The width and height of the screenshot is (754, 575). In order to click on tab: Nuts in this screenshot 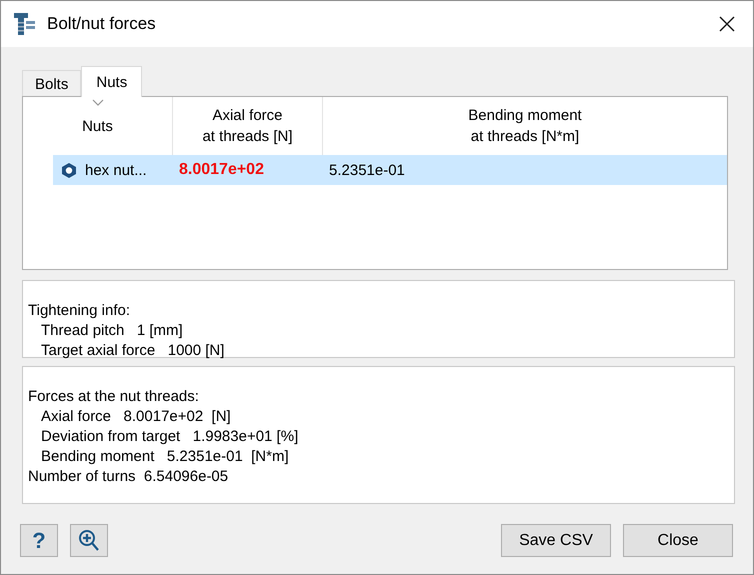, I will do `click(111, 81)`.